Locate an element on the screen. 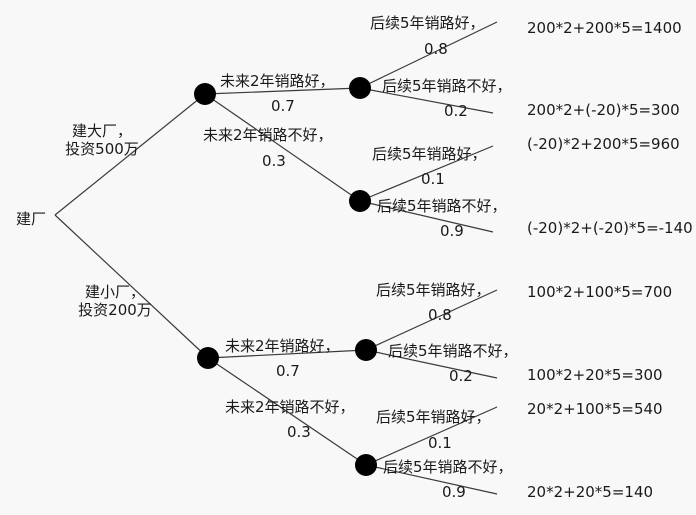  big-g-good-prob: 0.8 is located at coordinates (436, 49).